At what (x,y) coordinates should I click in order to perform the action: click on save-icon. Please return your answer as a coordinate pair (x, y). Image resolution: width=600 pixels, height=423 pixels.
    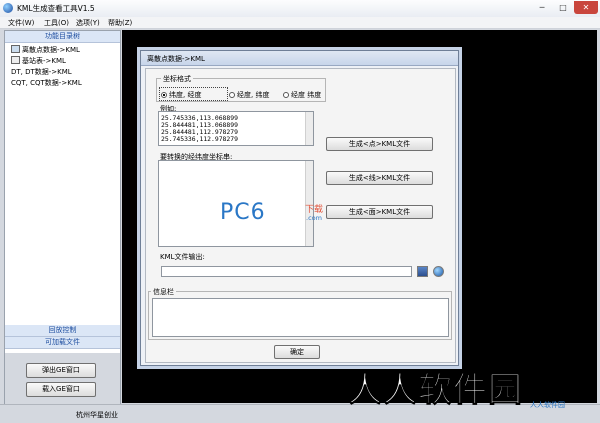
    Looking at the image, I should click on (422, 271).